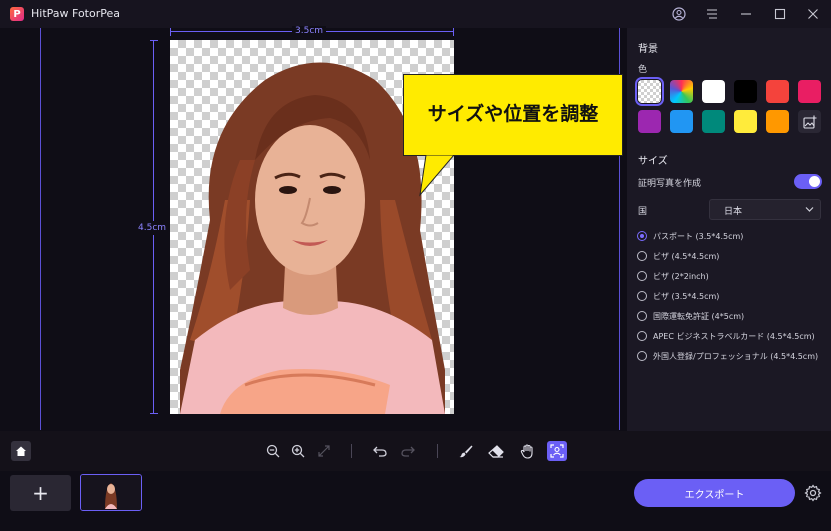 This screenshot has width=831, height=531. I want to click on app-title: HitPaw FotorPea, so click(75, 13).